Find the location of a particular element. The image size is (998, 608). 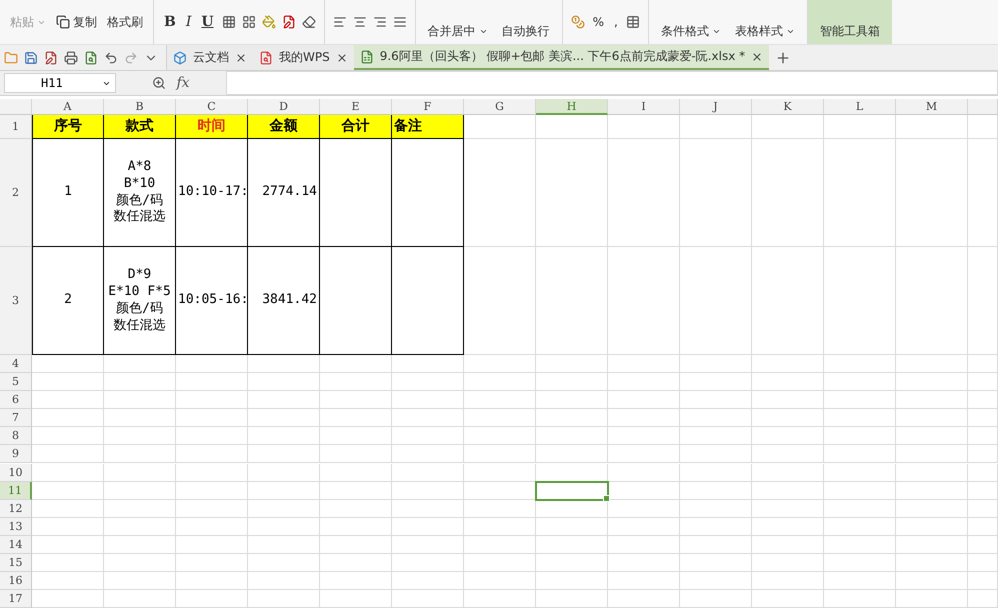

fill-color-icon is located at coordinates (269, 22).